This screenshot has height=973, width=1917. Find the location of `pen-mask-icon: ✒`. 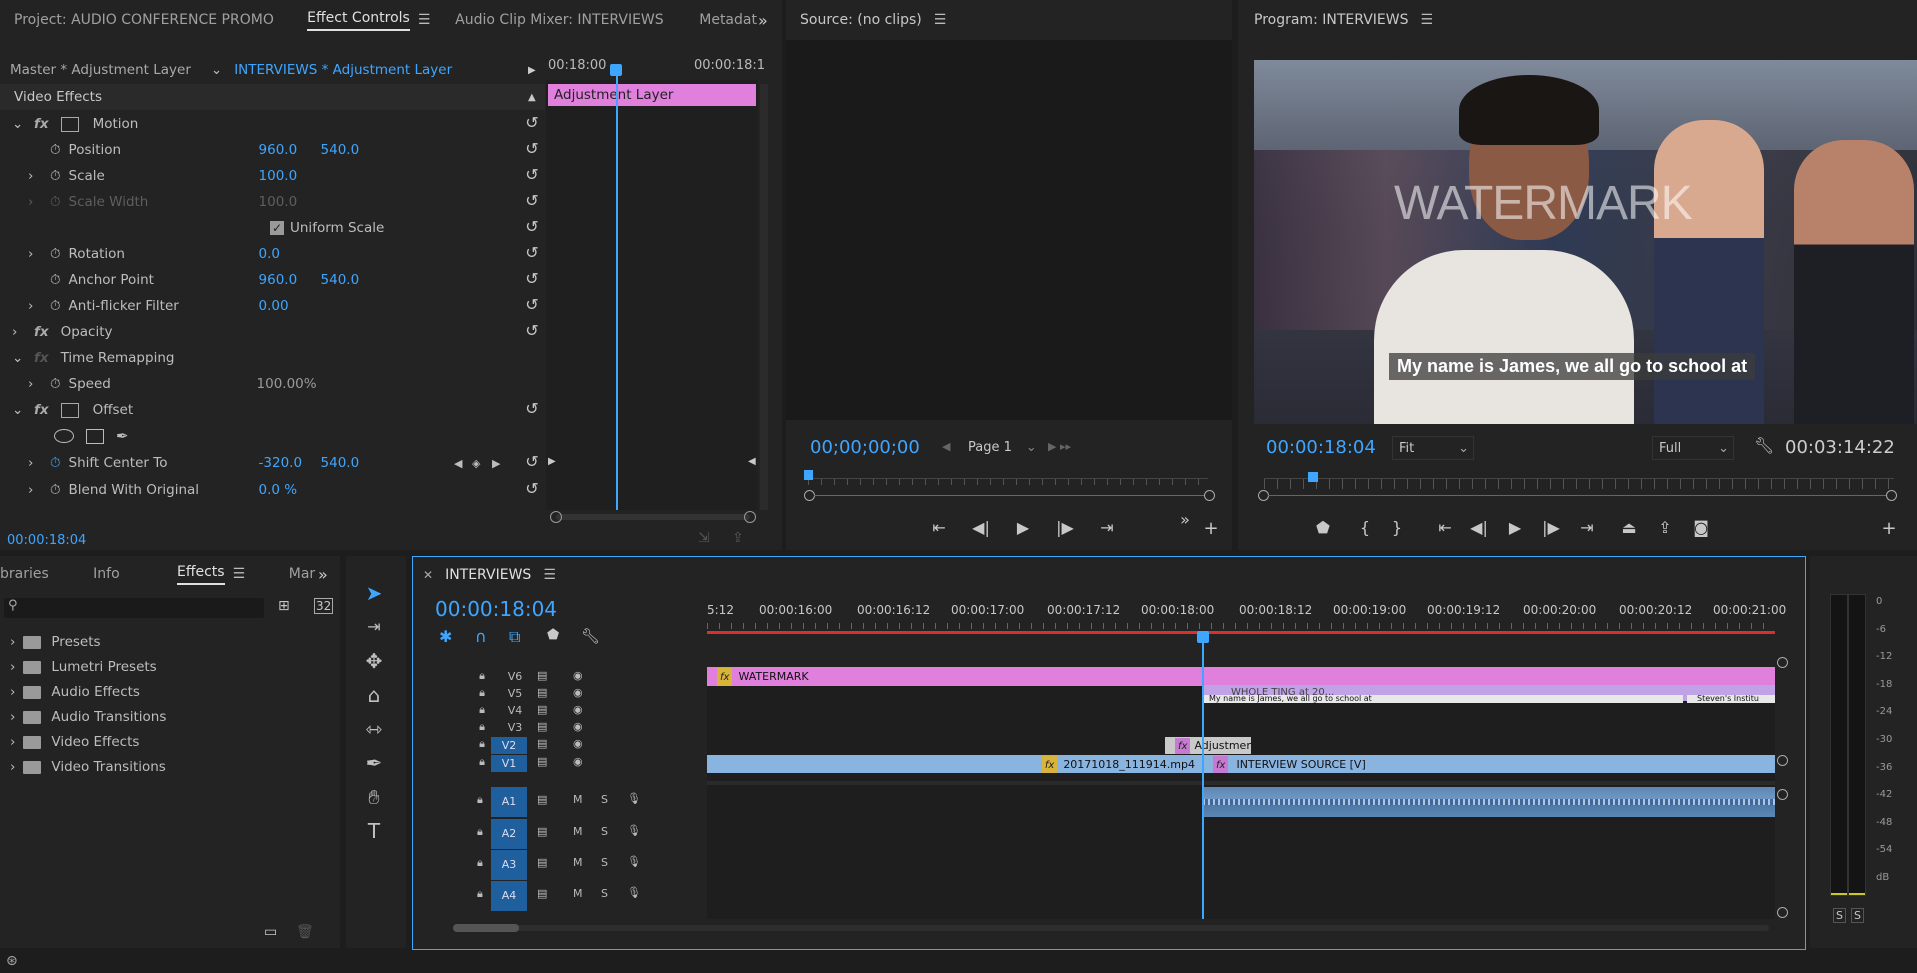

pen-mask-icon: ✒ is located at coordinates (122, 436).